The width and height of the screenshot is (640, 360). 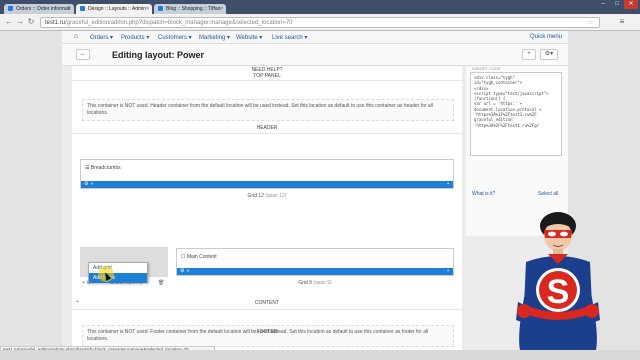 What do you see at coordinates (83, 54) in the screenshot?
I see `back-button: ←` at bounding box center [83, 54].